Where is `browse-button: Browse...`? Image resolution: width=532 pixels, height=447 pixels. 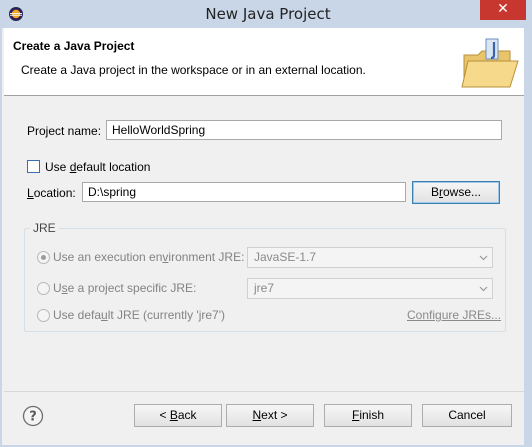 browse-button: Browse... is located at coordinates (456, 192).